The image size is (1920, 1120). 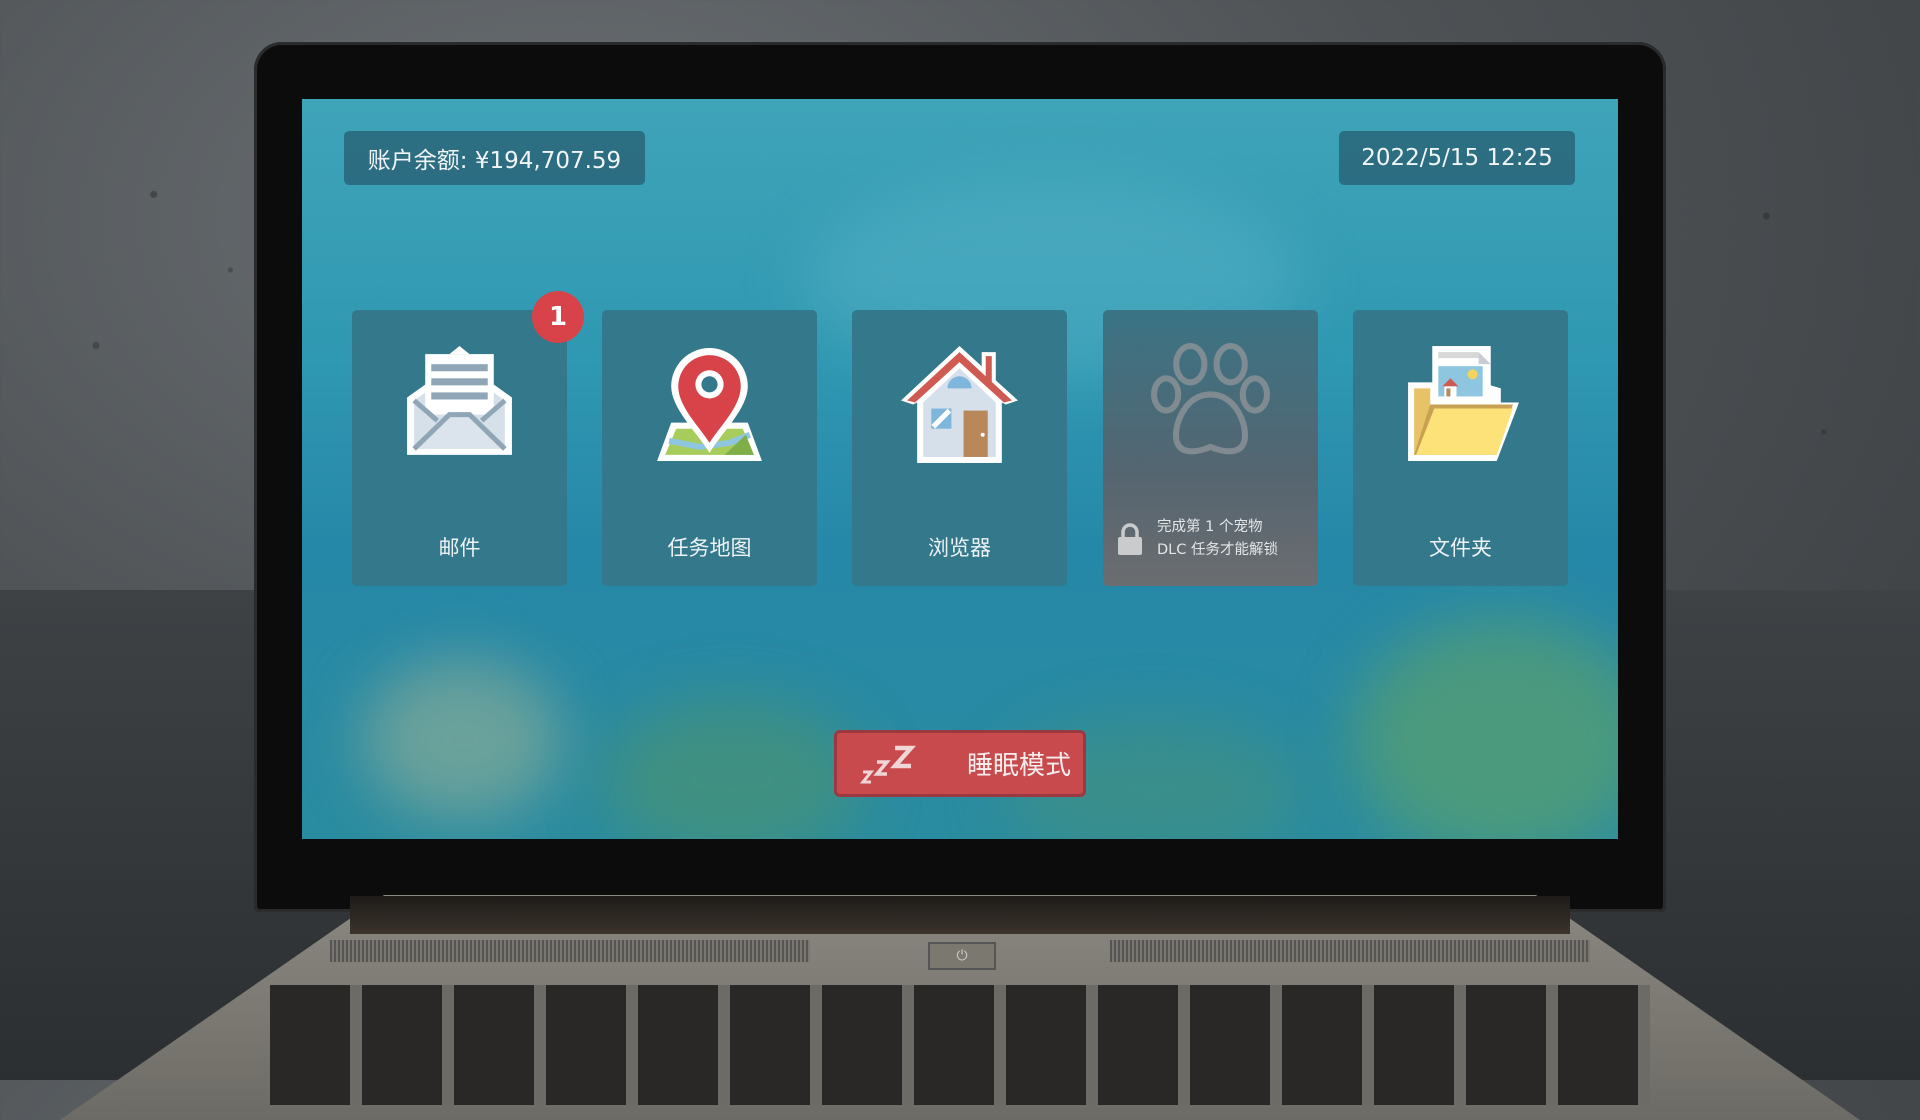 What do you see at coordinates (709, 404) in the screenshot?
I see `map-pin-icon` at bounding box center [709, 404].